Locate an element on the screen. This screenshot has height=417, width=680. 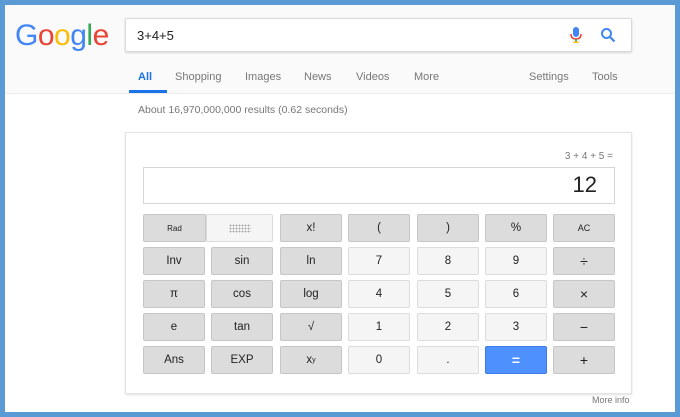
tab-images: Images is located at coordinates (263, 77).